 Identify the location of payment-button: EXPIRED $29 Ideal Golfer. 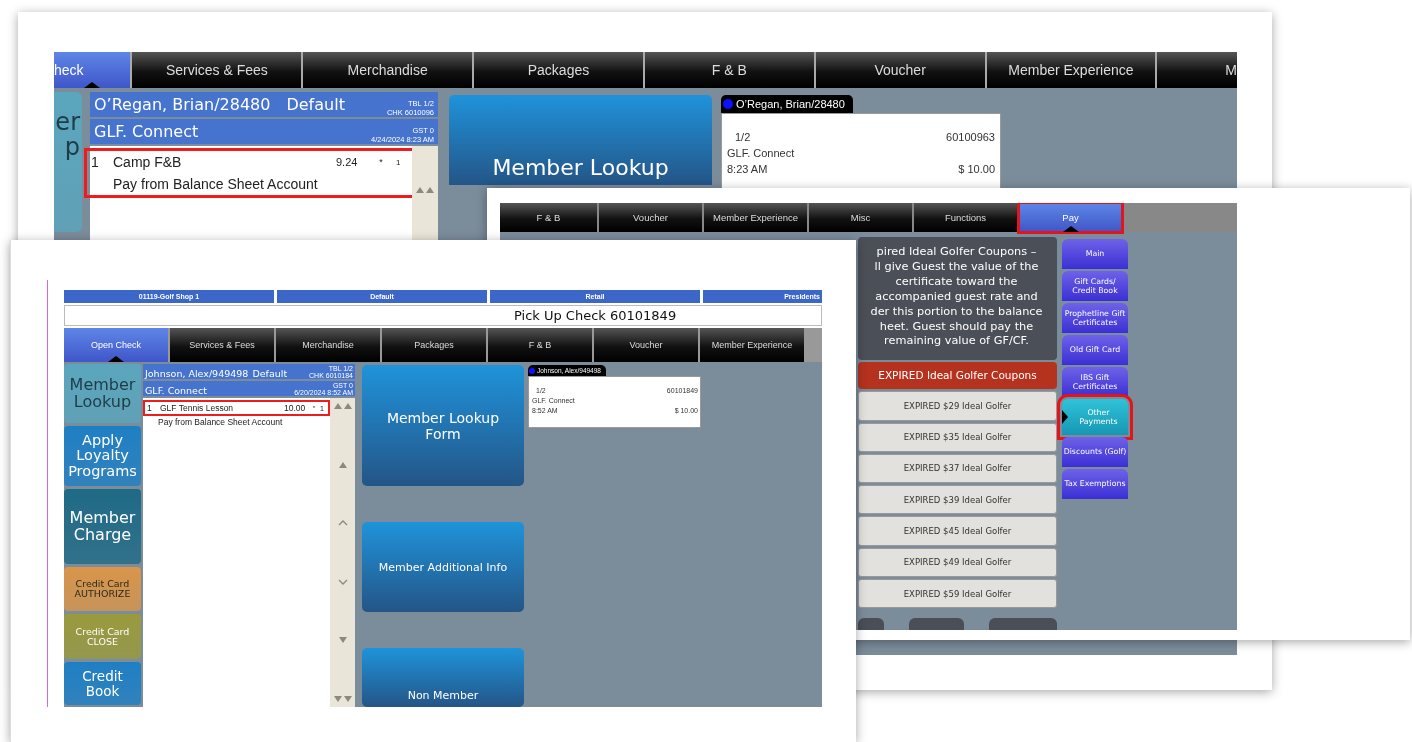
(957, 406).